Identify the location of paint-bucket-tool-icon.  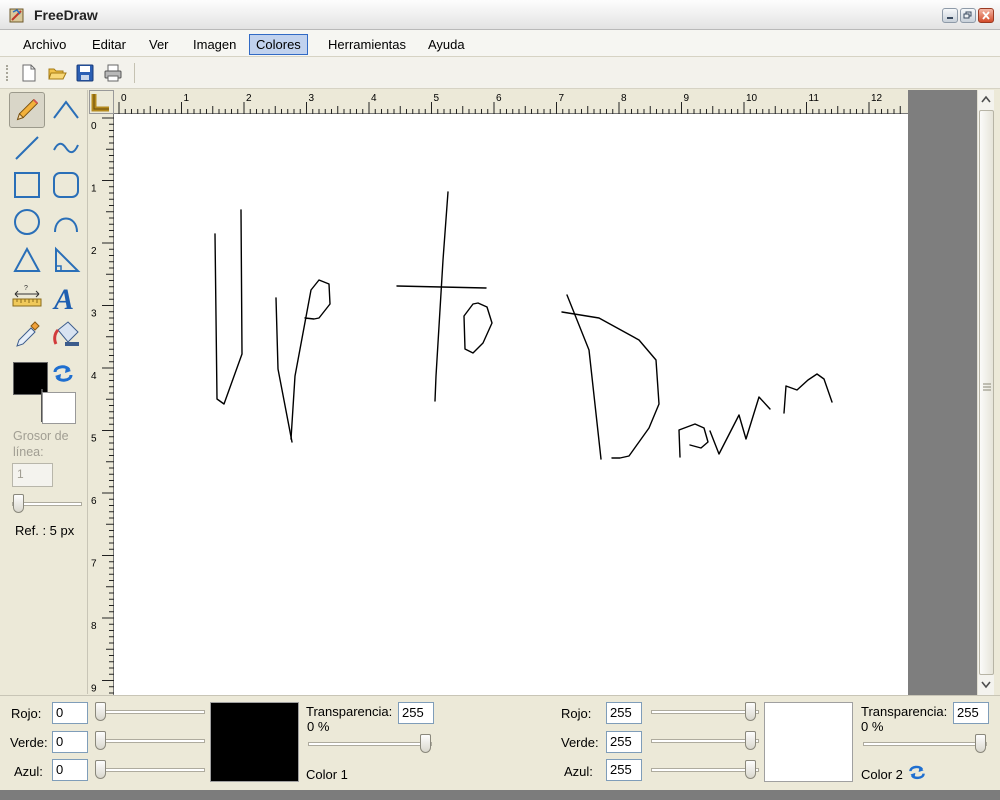
(66, 334).